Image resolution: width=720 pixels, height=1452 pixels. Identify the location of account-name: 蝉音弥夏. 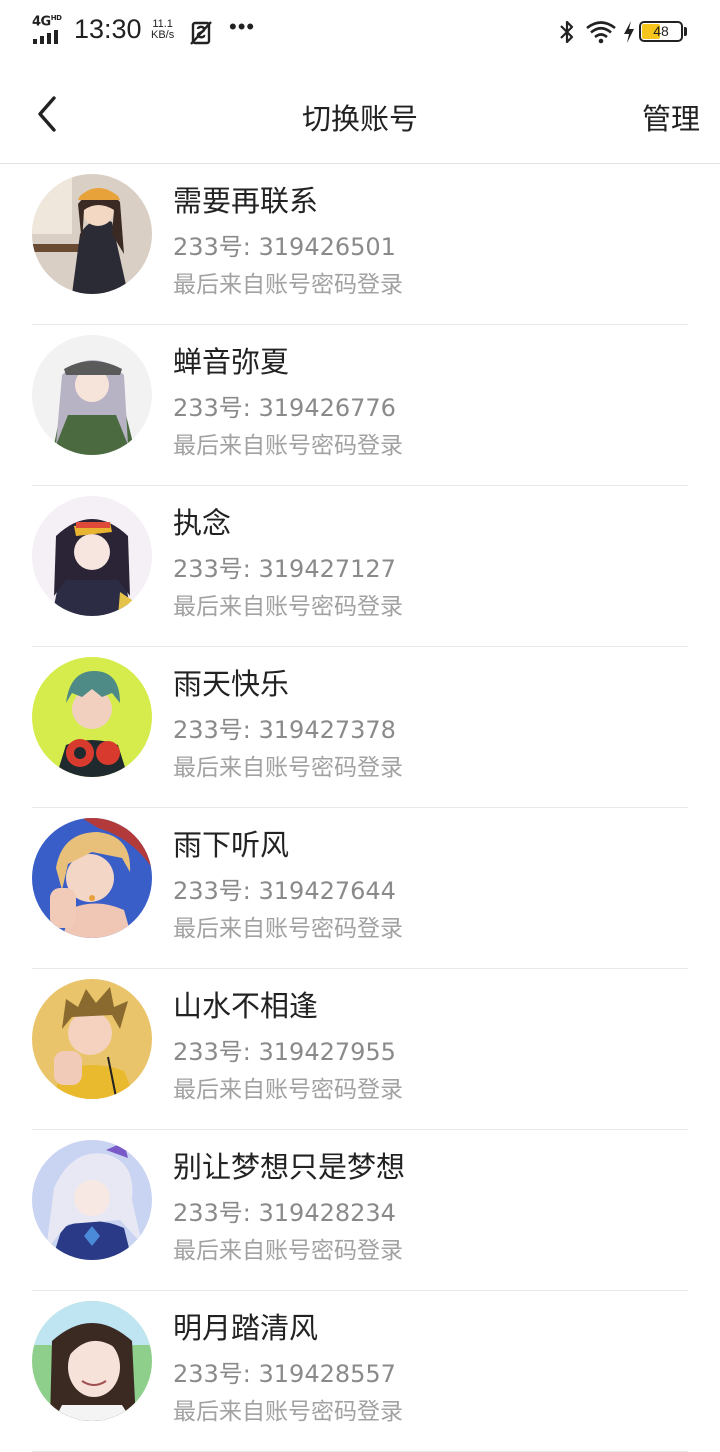
(231, 362).